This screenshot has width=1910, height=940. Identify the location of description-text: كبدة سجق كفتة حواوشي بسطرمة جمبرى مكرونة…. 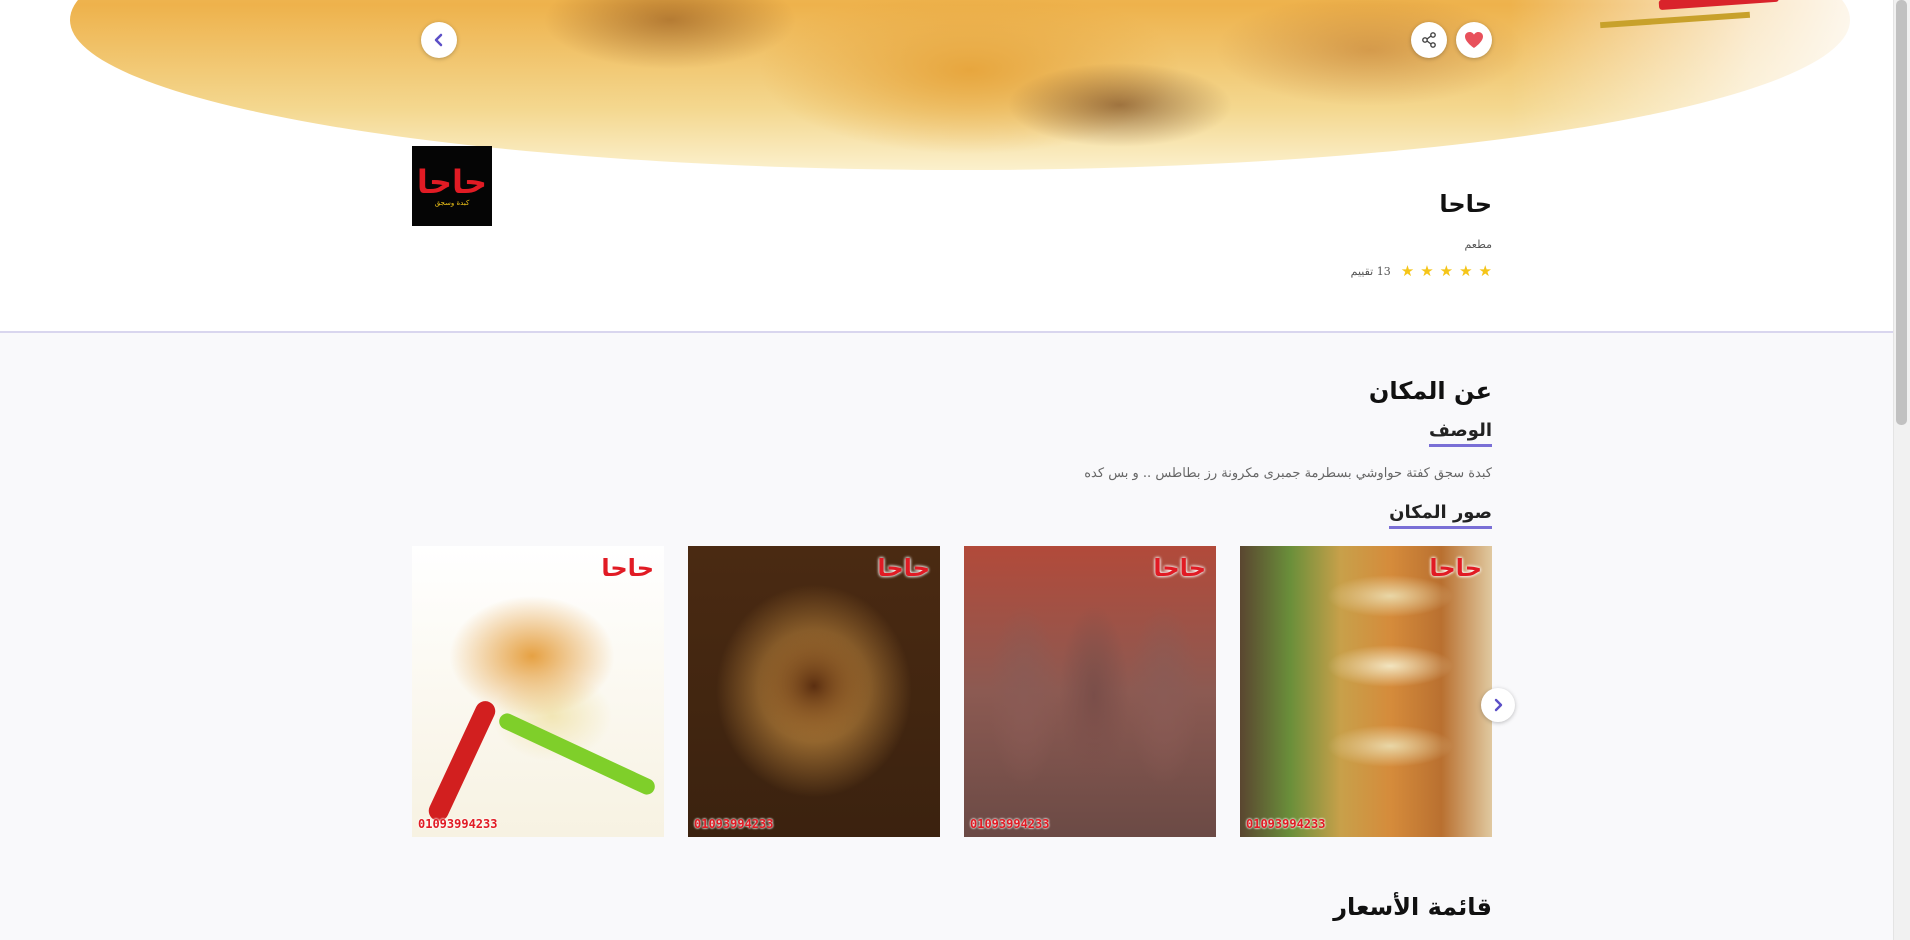
(1288, 473).